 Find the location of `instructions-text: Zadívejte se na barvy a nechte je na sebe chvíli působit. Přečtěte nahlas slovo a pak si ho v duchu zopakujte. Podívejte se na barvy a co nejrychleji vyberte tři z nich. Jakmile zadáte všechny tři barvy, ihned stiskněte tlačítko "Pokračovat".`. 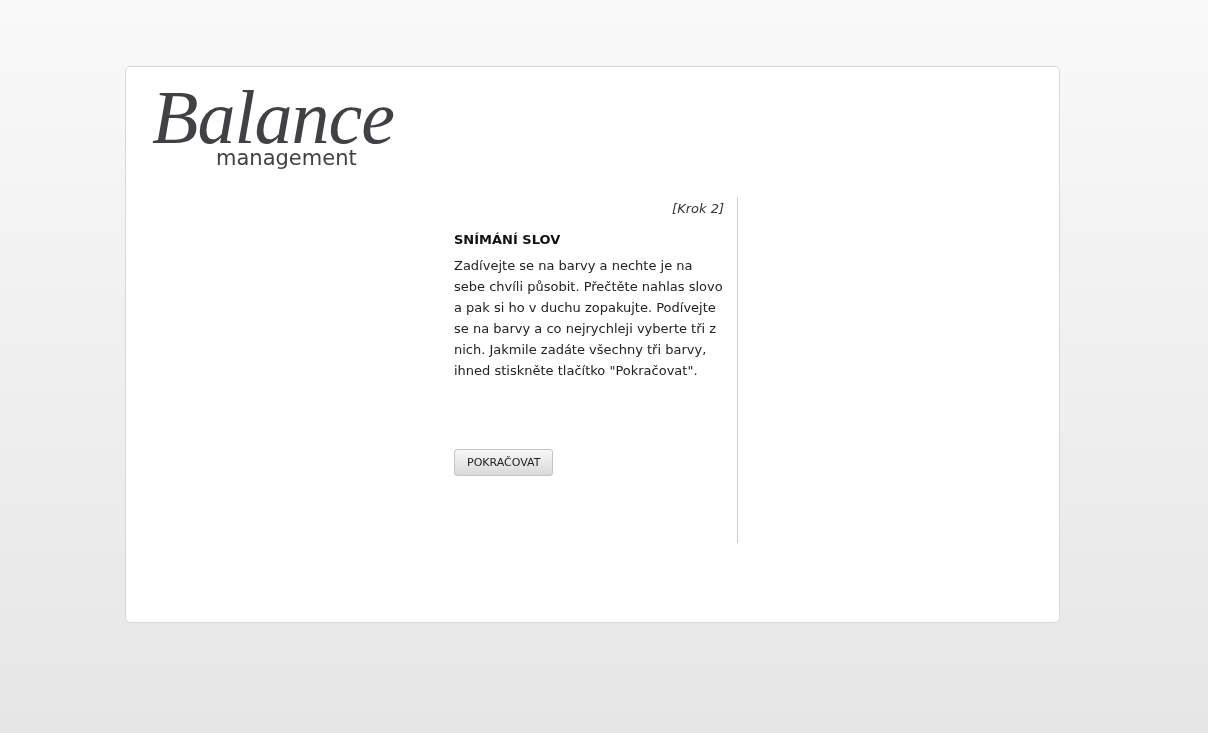

instructions-text: Zadívejte se na barvy a nechte je na sebe chvíli působit. Přečtěte nahlas slovo a pak si ho v duchu zopakujte. Podívejte se na barvy a co nejrychleji vyberte tři z nich. Jakmile zadáte všechny tři barvy, ihned stiskněte tlačítko "Pokračovat". is located at coordinates (589, 318).